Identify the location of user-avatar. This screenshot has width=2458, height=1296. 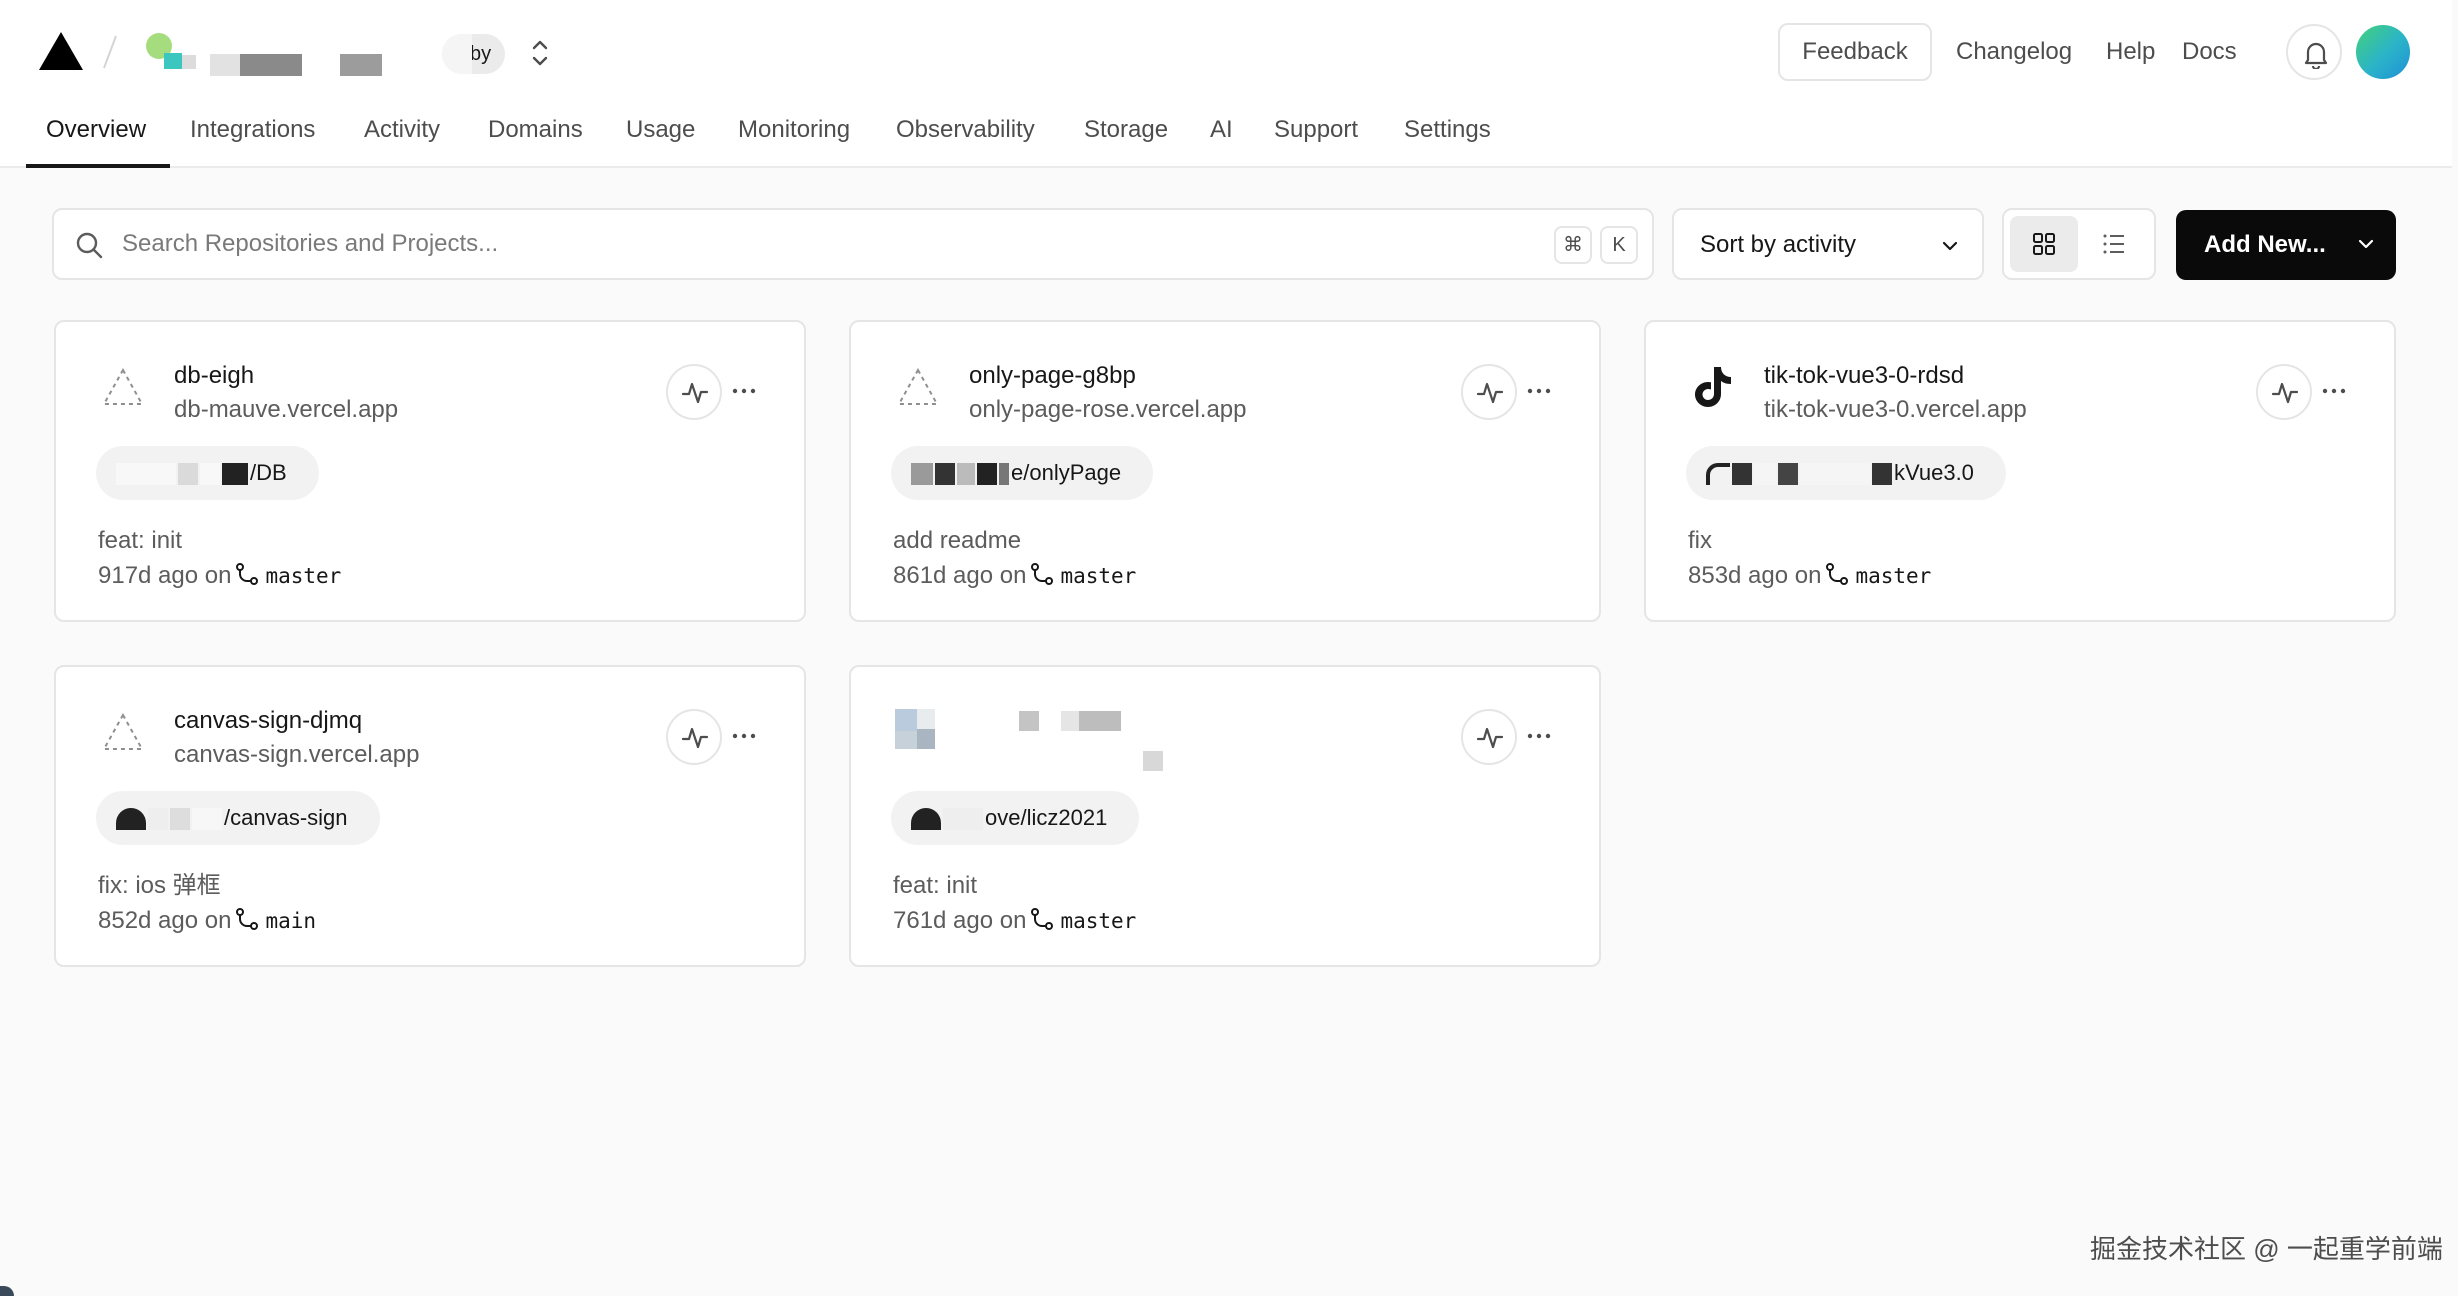
(2383, 52).